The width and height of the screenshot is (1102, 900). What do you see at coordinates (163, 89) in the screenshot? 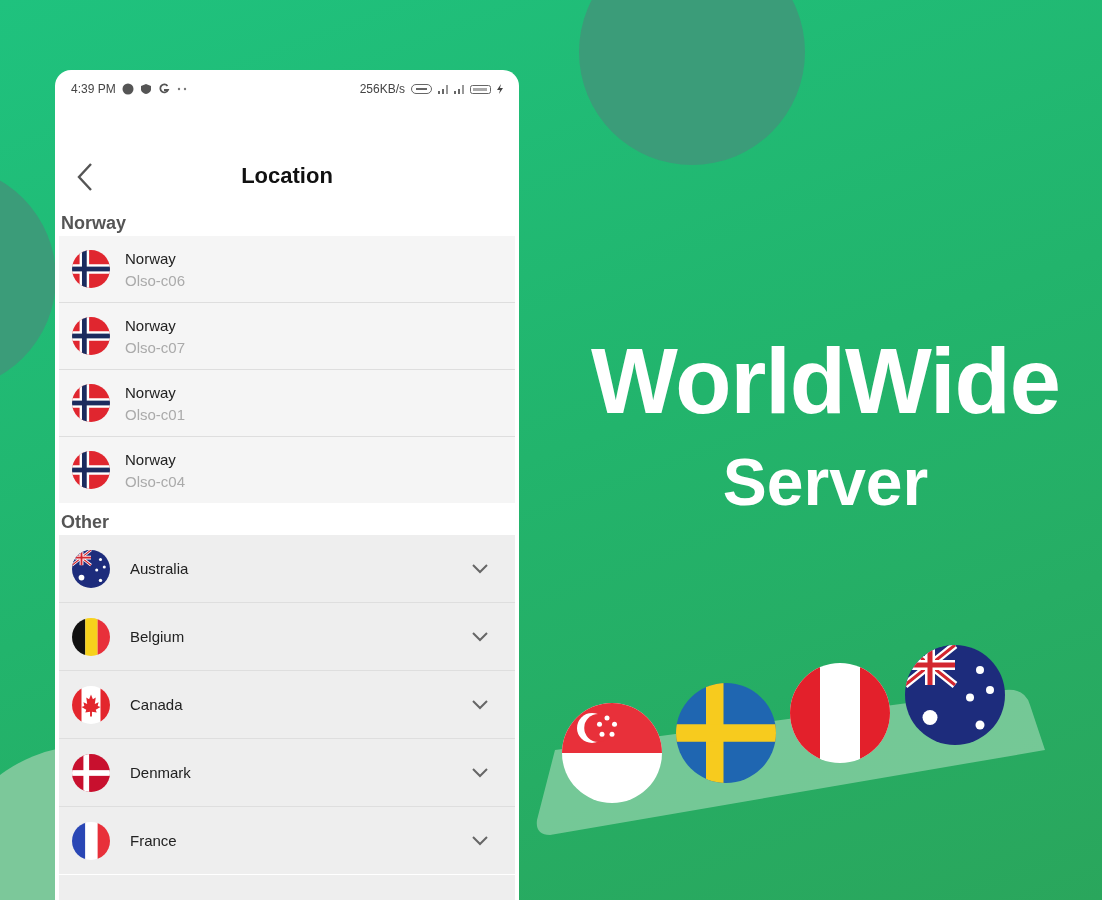
I see `g-logo-icon` at bounding box center [163, 89].